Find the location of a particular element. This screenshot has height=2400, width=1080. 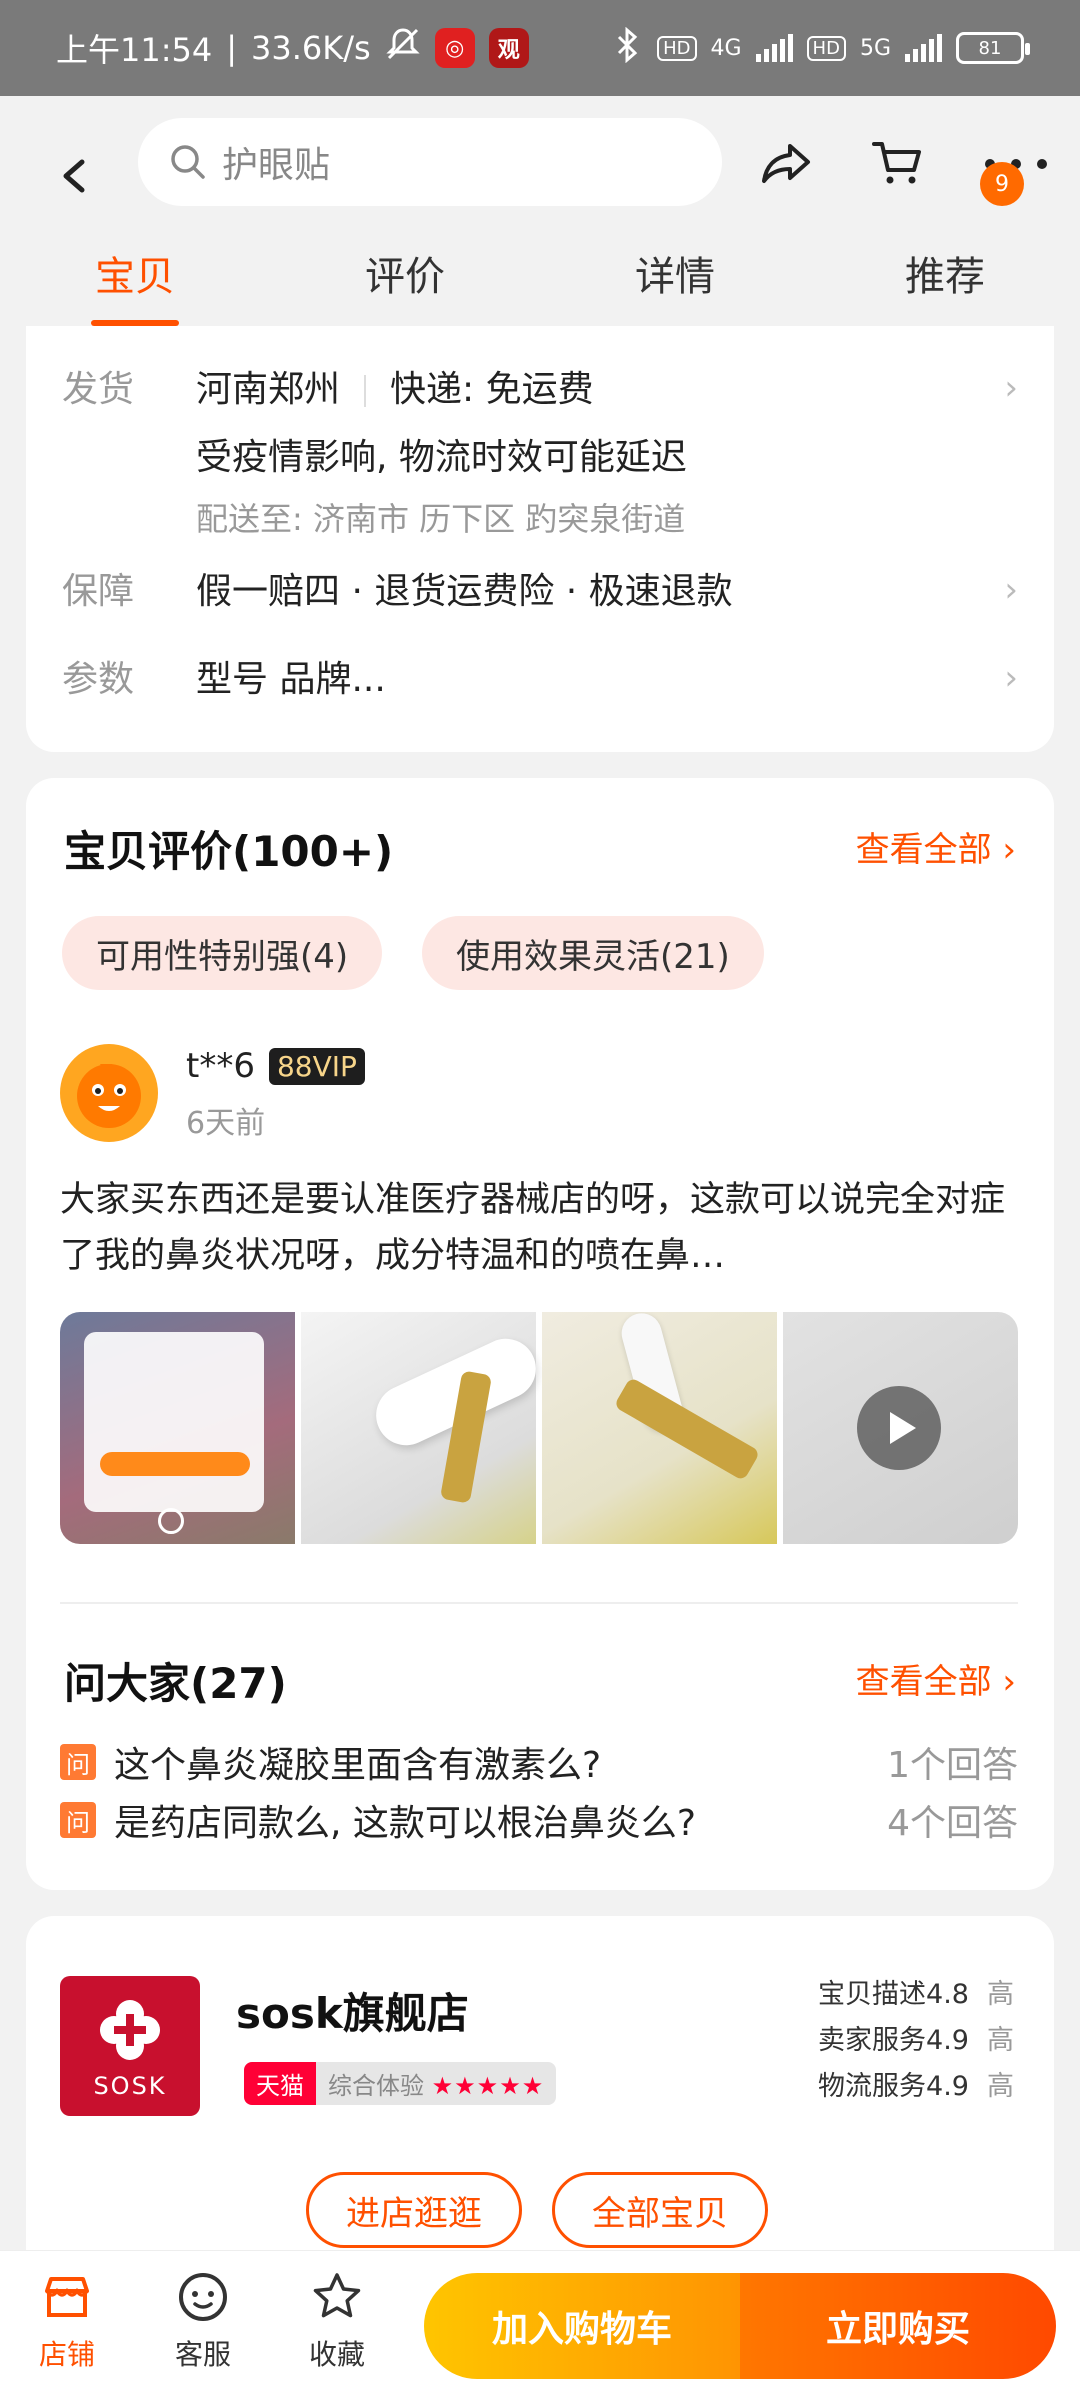

favorite-label: 收藏 is located at coordinates (336, 2354).